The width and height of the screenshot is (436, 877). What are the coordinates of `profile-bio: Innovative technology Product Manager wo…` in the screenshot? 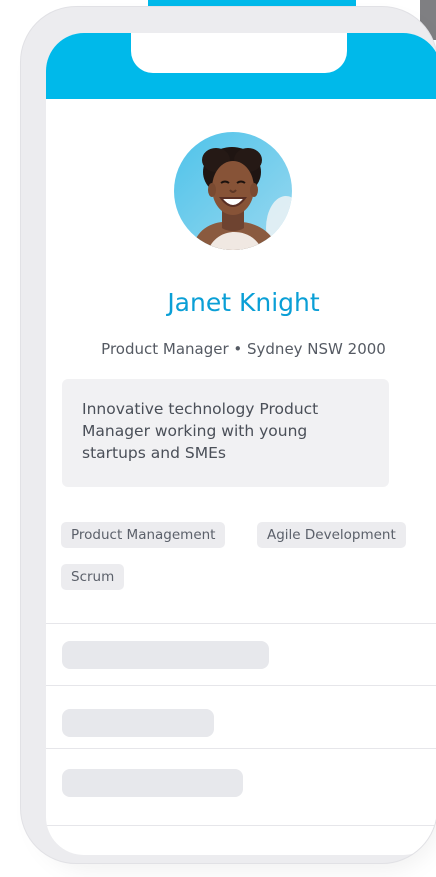 It's located at (225, 433).